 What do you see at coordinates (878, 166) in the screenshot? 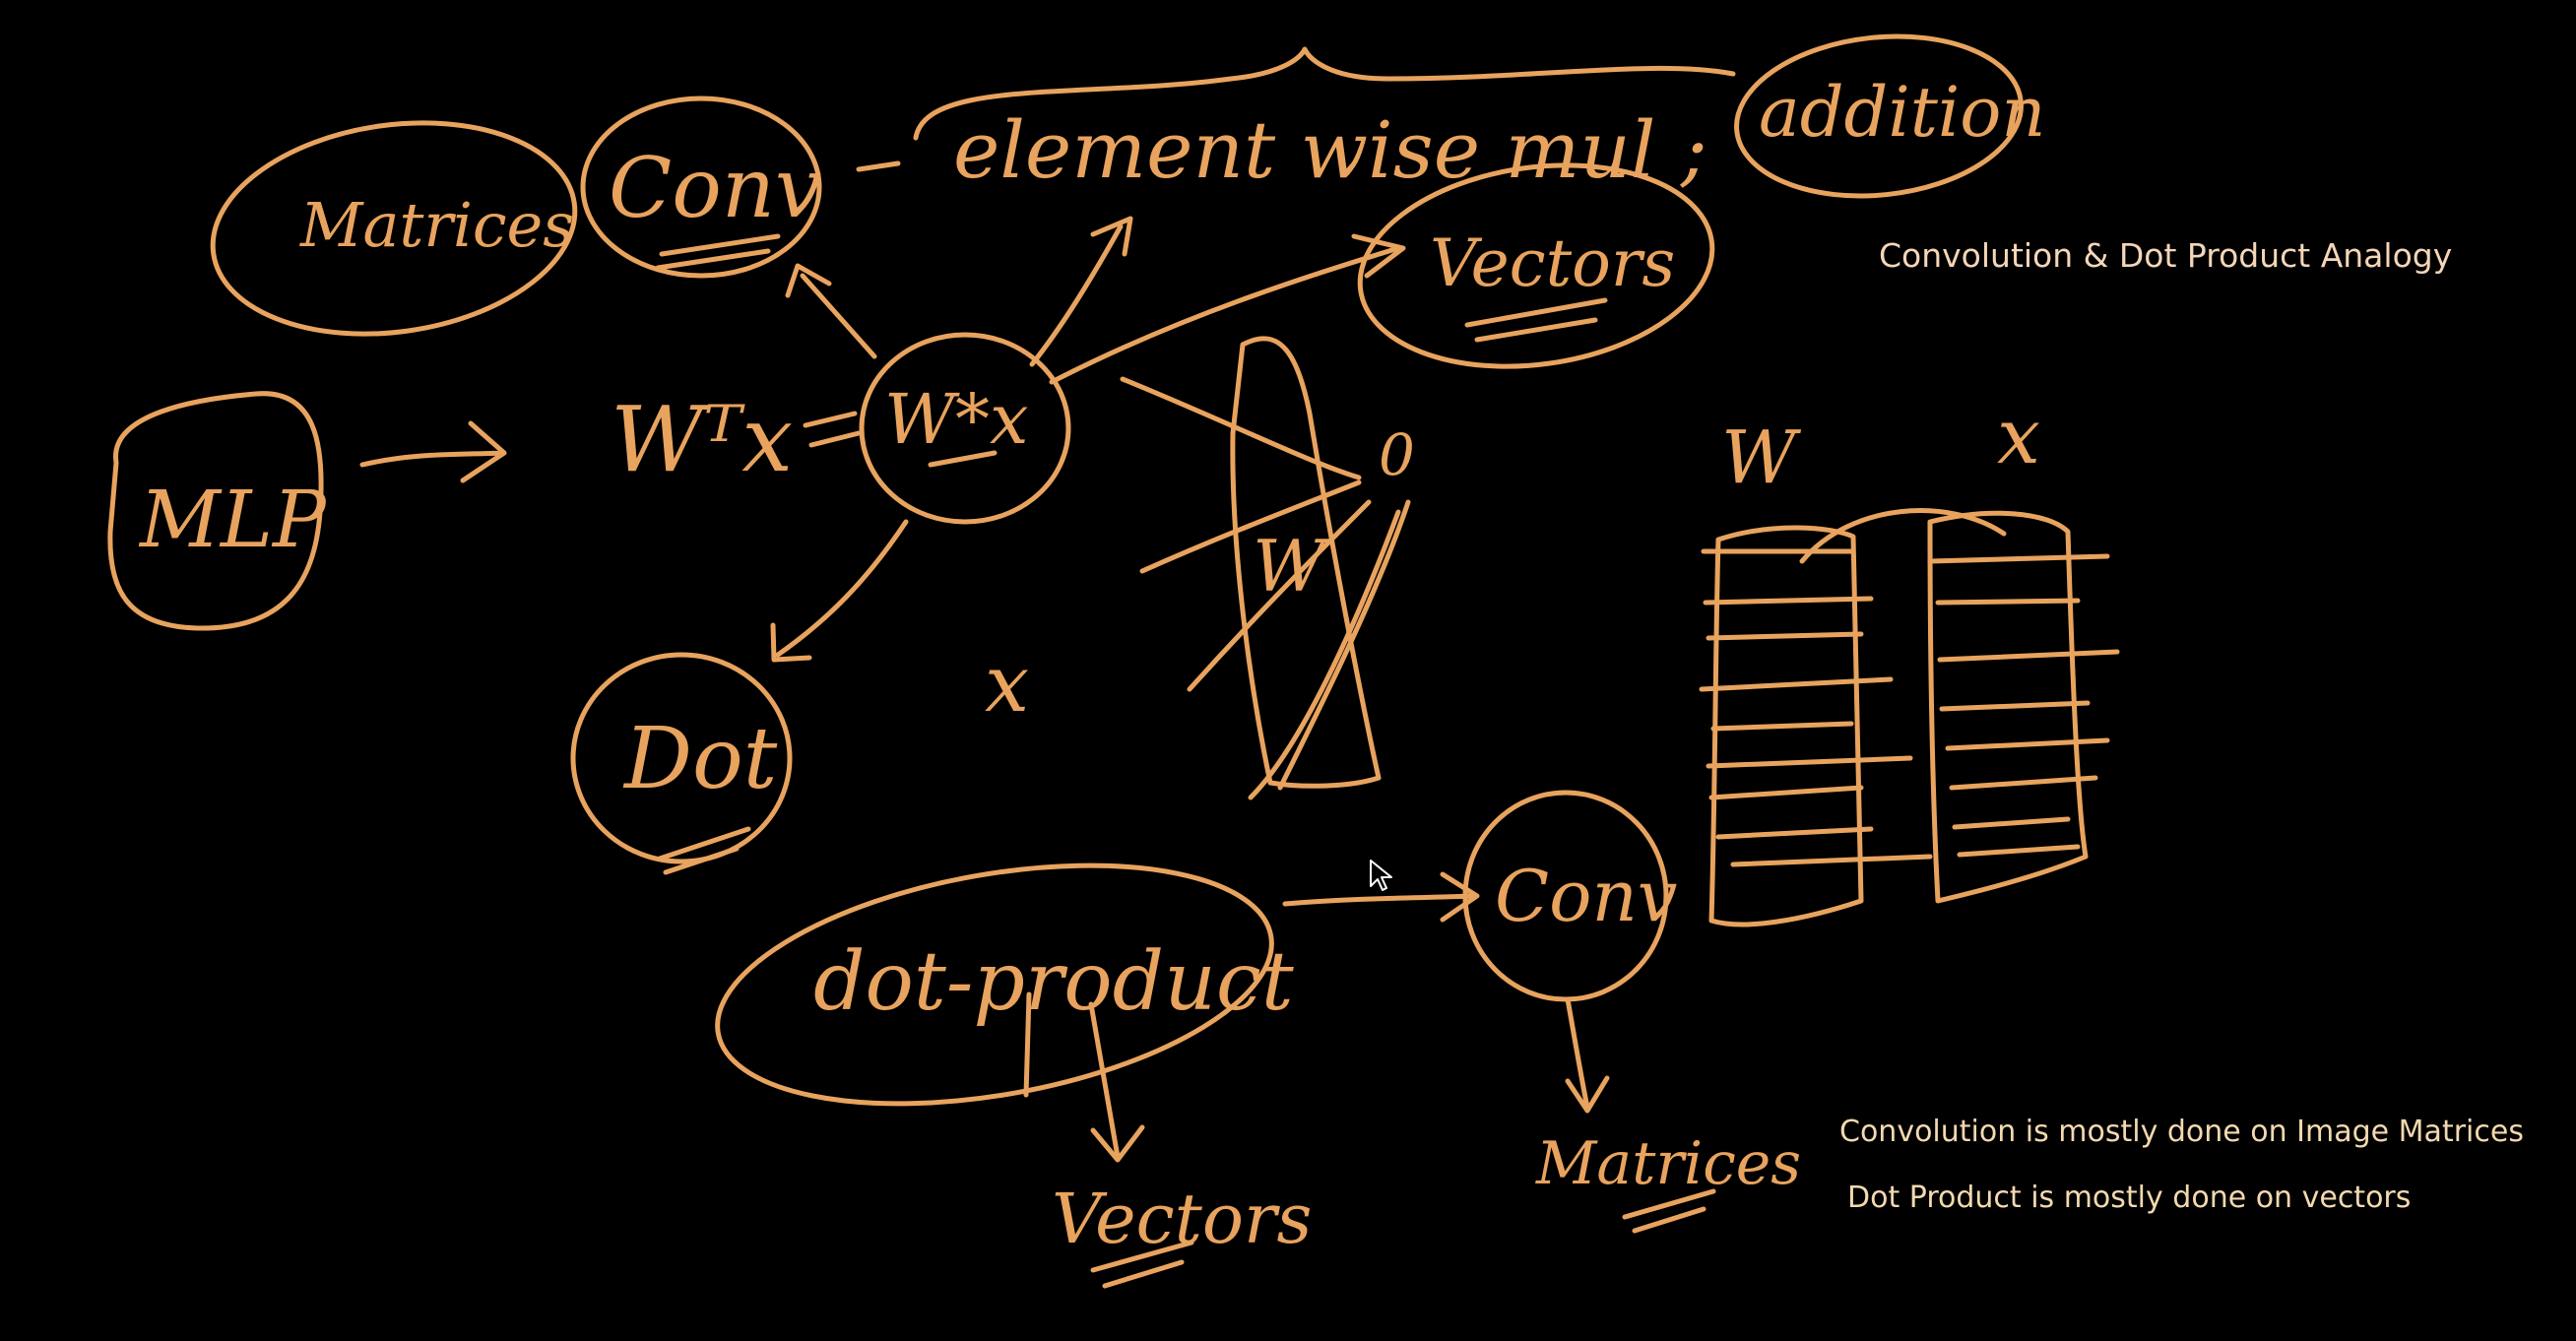
I see `conv-dash` at bounding box center [878, 166].